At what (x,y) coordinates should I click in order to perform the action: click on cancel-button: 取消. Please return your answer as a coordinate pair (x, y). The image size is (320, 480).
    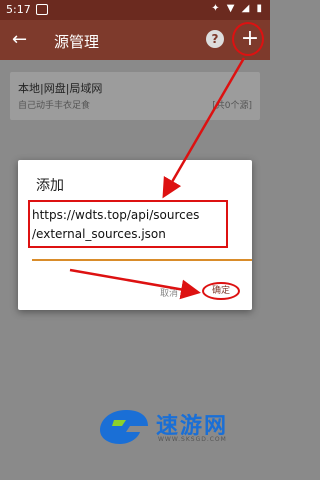
    Looking at the image, I should click on (169, 292).